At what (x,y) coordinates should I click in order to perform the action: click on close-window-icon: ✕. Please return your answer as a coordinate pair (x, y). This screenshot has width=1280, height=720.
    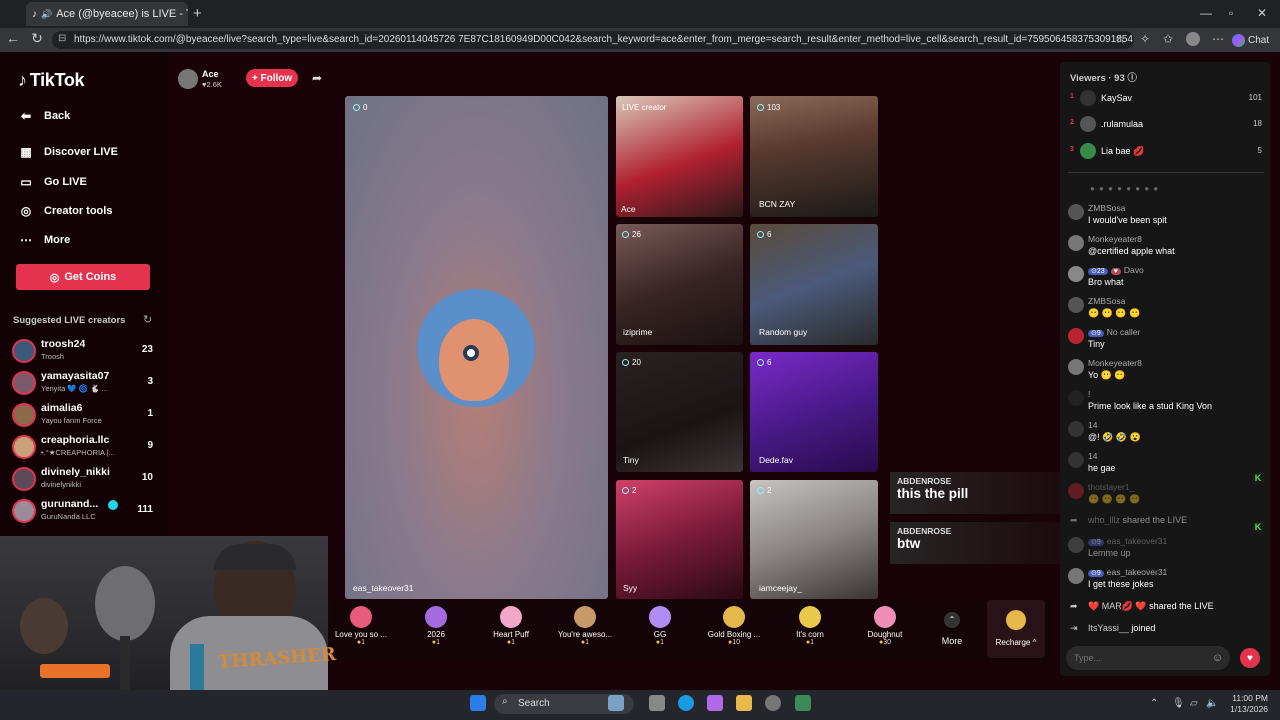
    Looking at the image, I should click on (1262, 13).